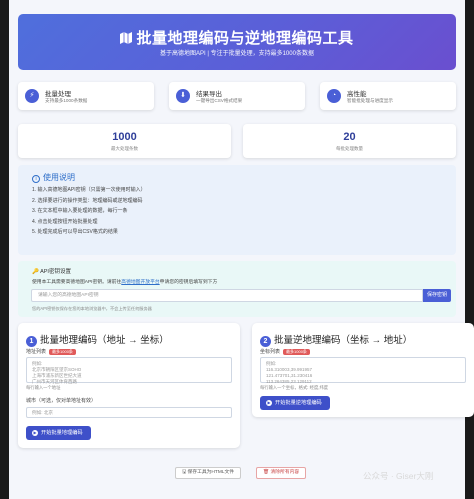  I want to click on key-icon: 🔑, so click(35, 272).